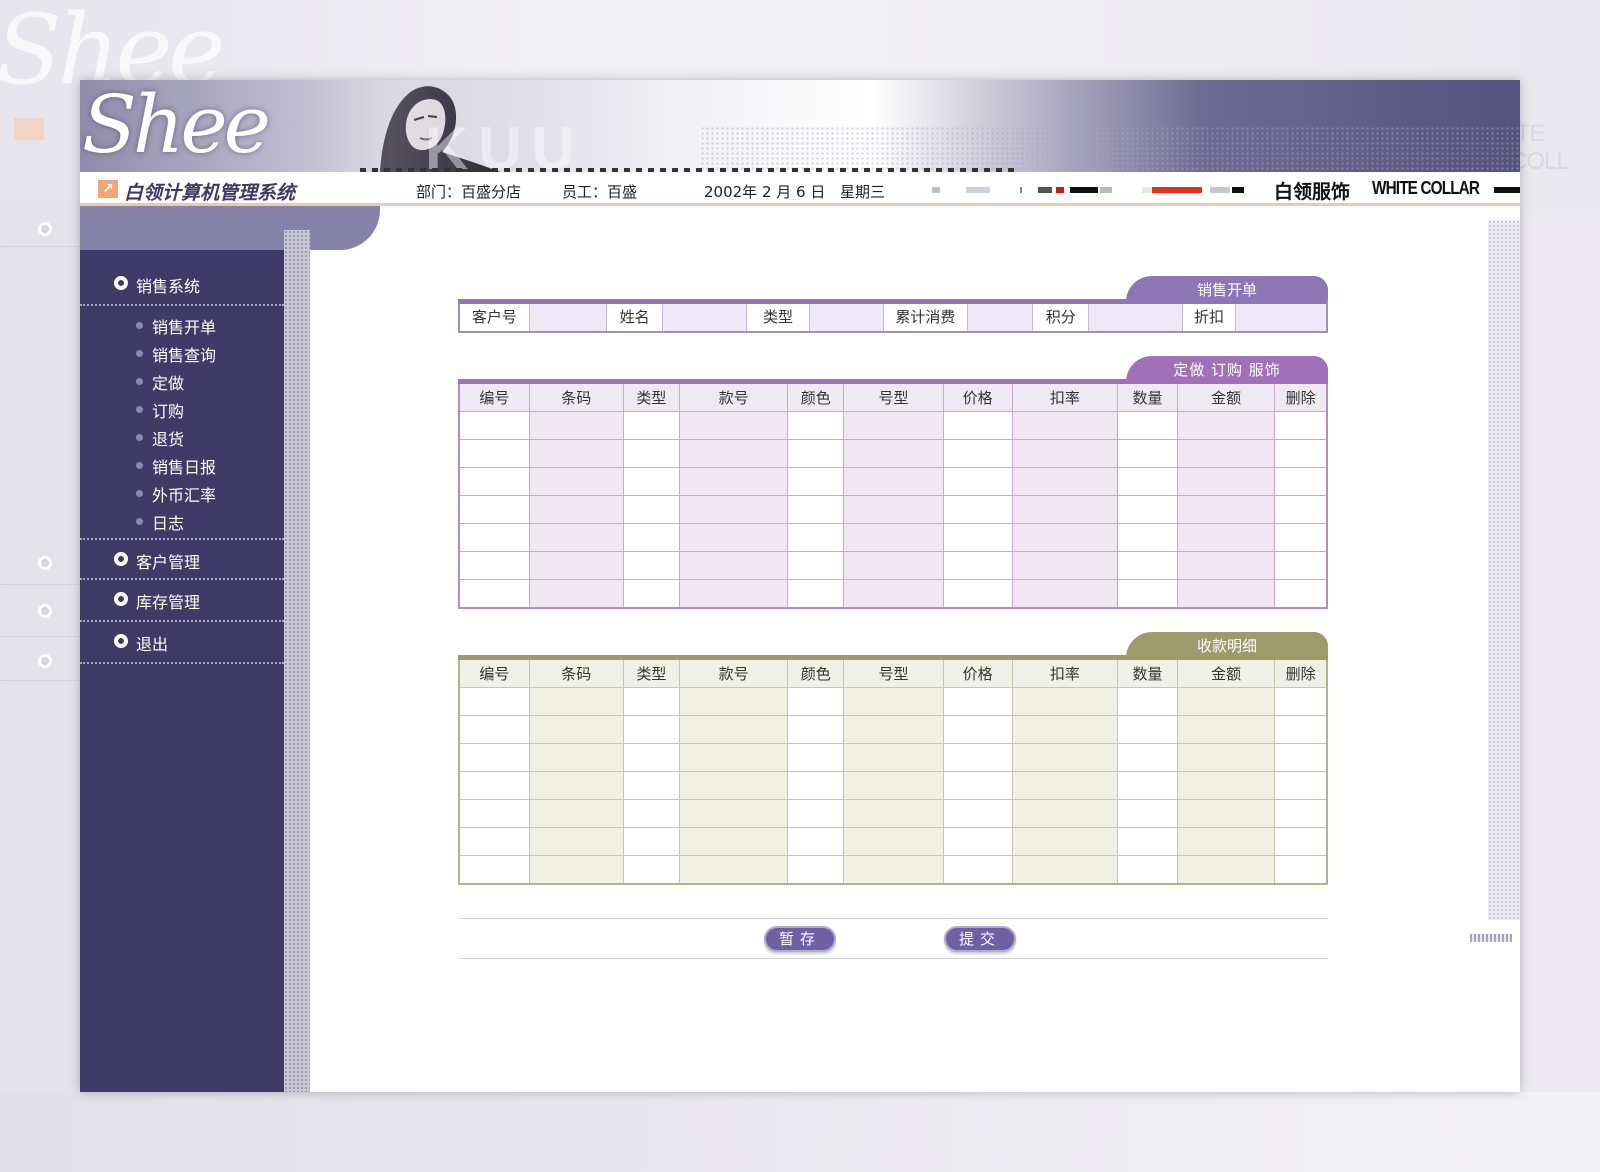  I want to click on discount-input, so click(1281, 317).